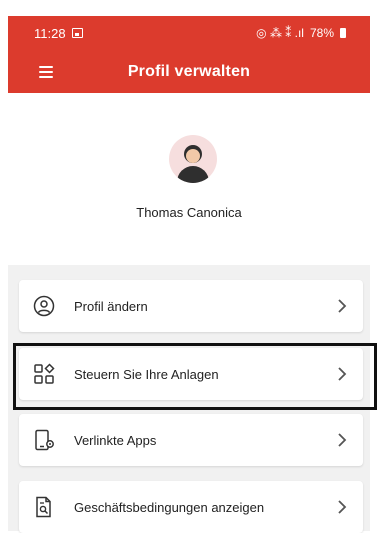 This screenshot has width=378, height=533. I want to click on user-name: Thomas Canonica, so click(189, 212).